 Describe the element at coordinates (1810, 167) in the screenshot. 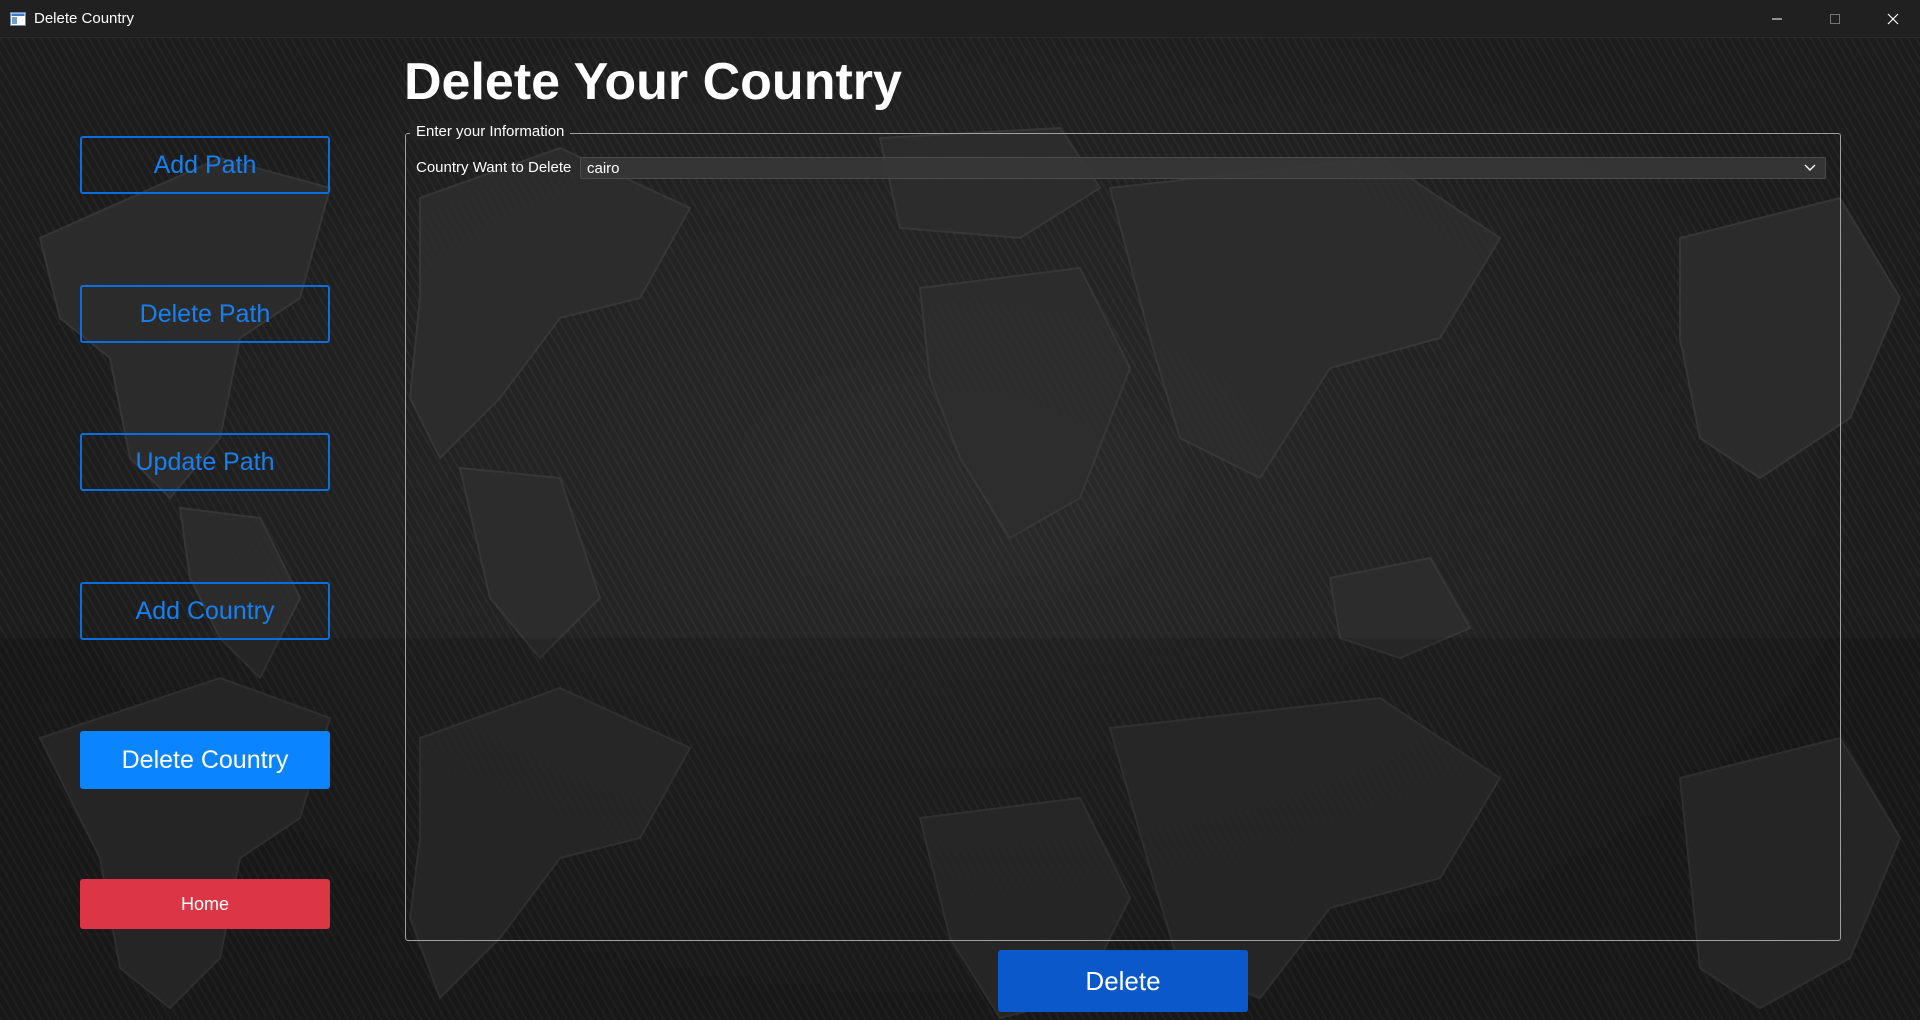

I see `chevron-down-icon` at that location.